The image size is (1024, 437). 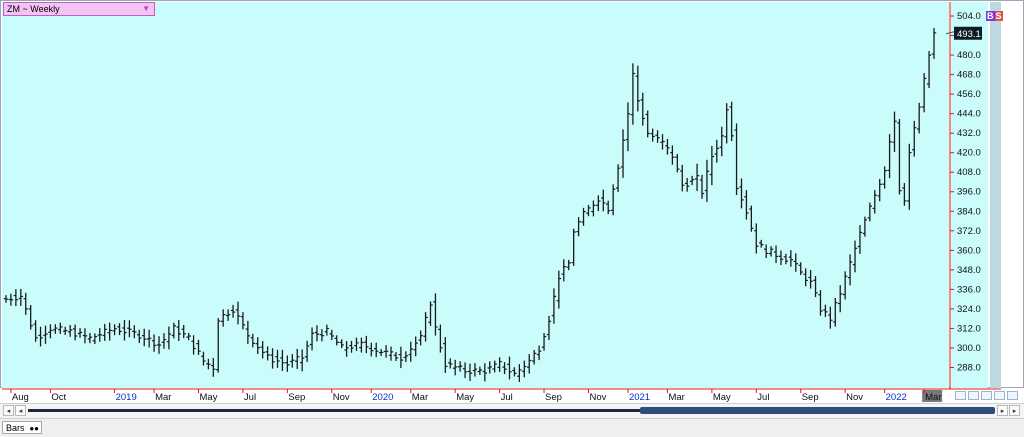 What do you see at coordinates (995, 195) in the screenshot?
I see `price-scroll-strip` at bounding box center [995, 195].